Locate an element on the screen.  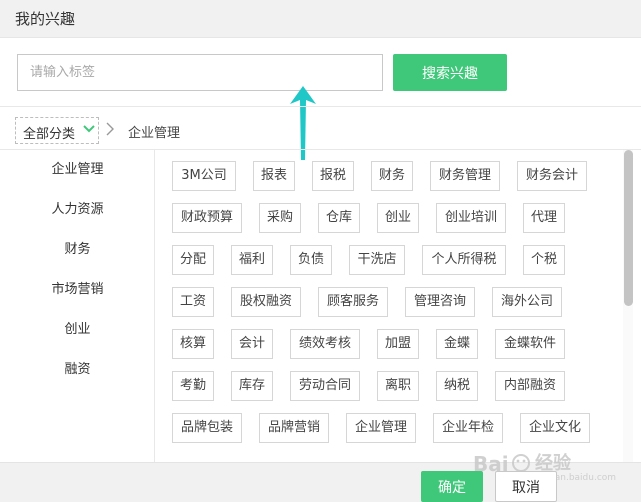
tag-button: 负债 is located at coordinates (311, 260).